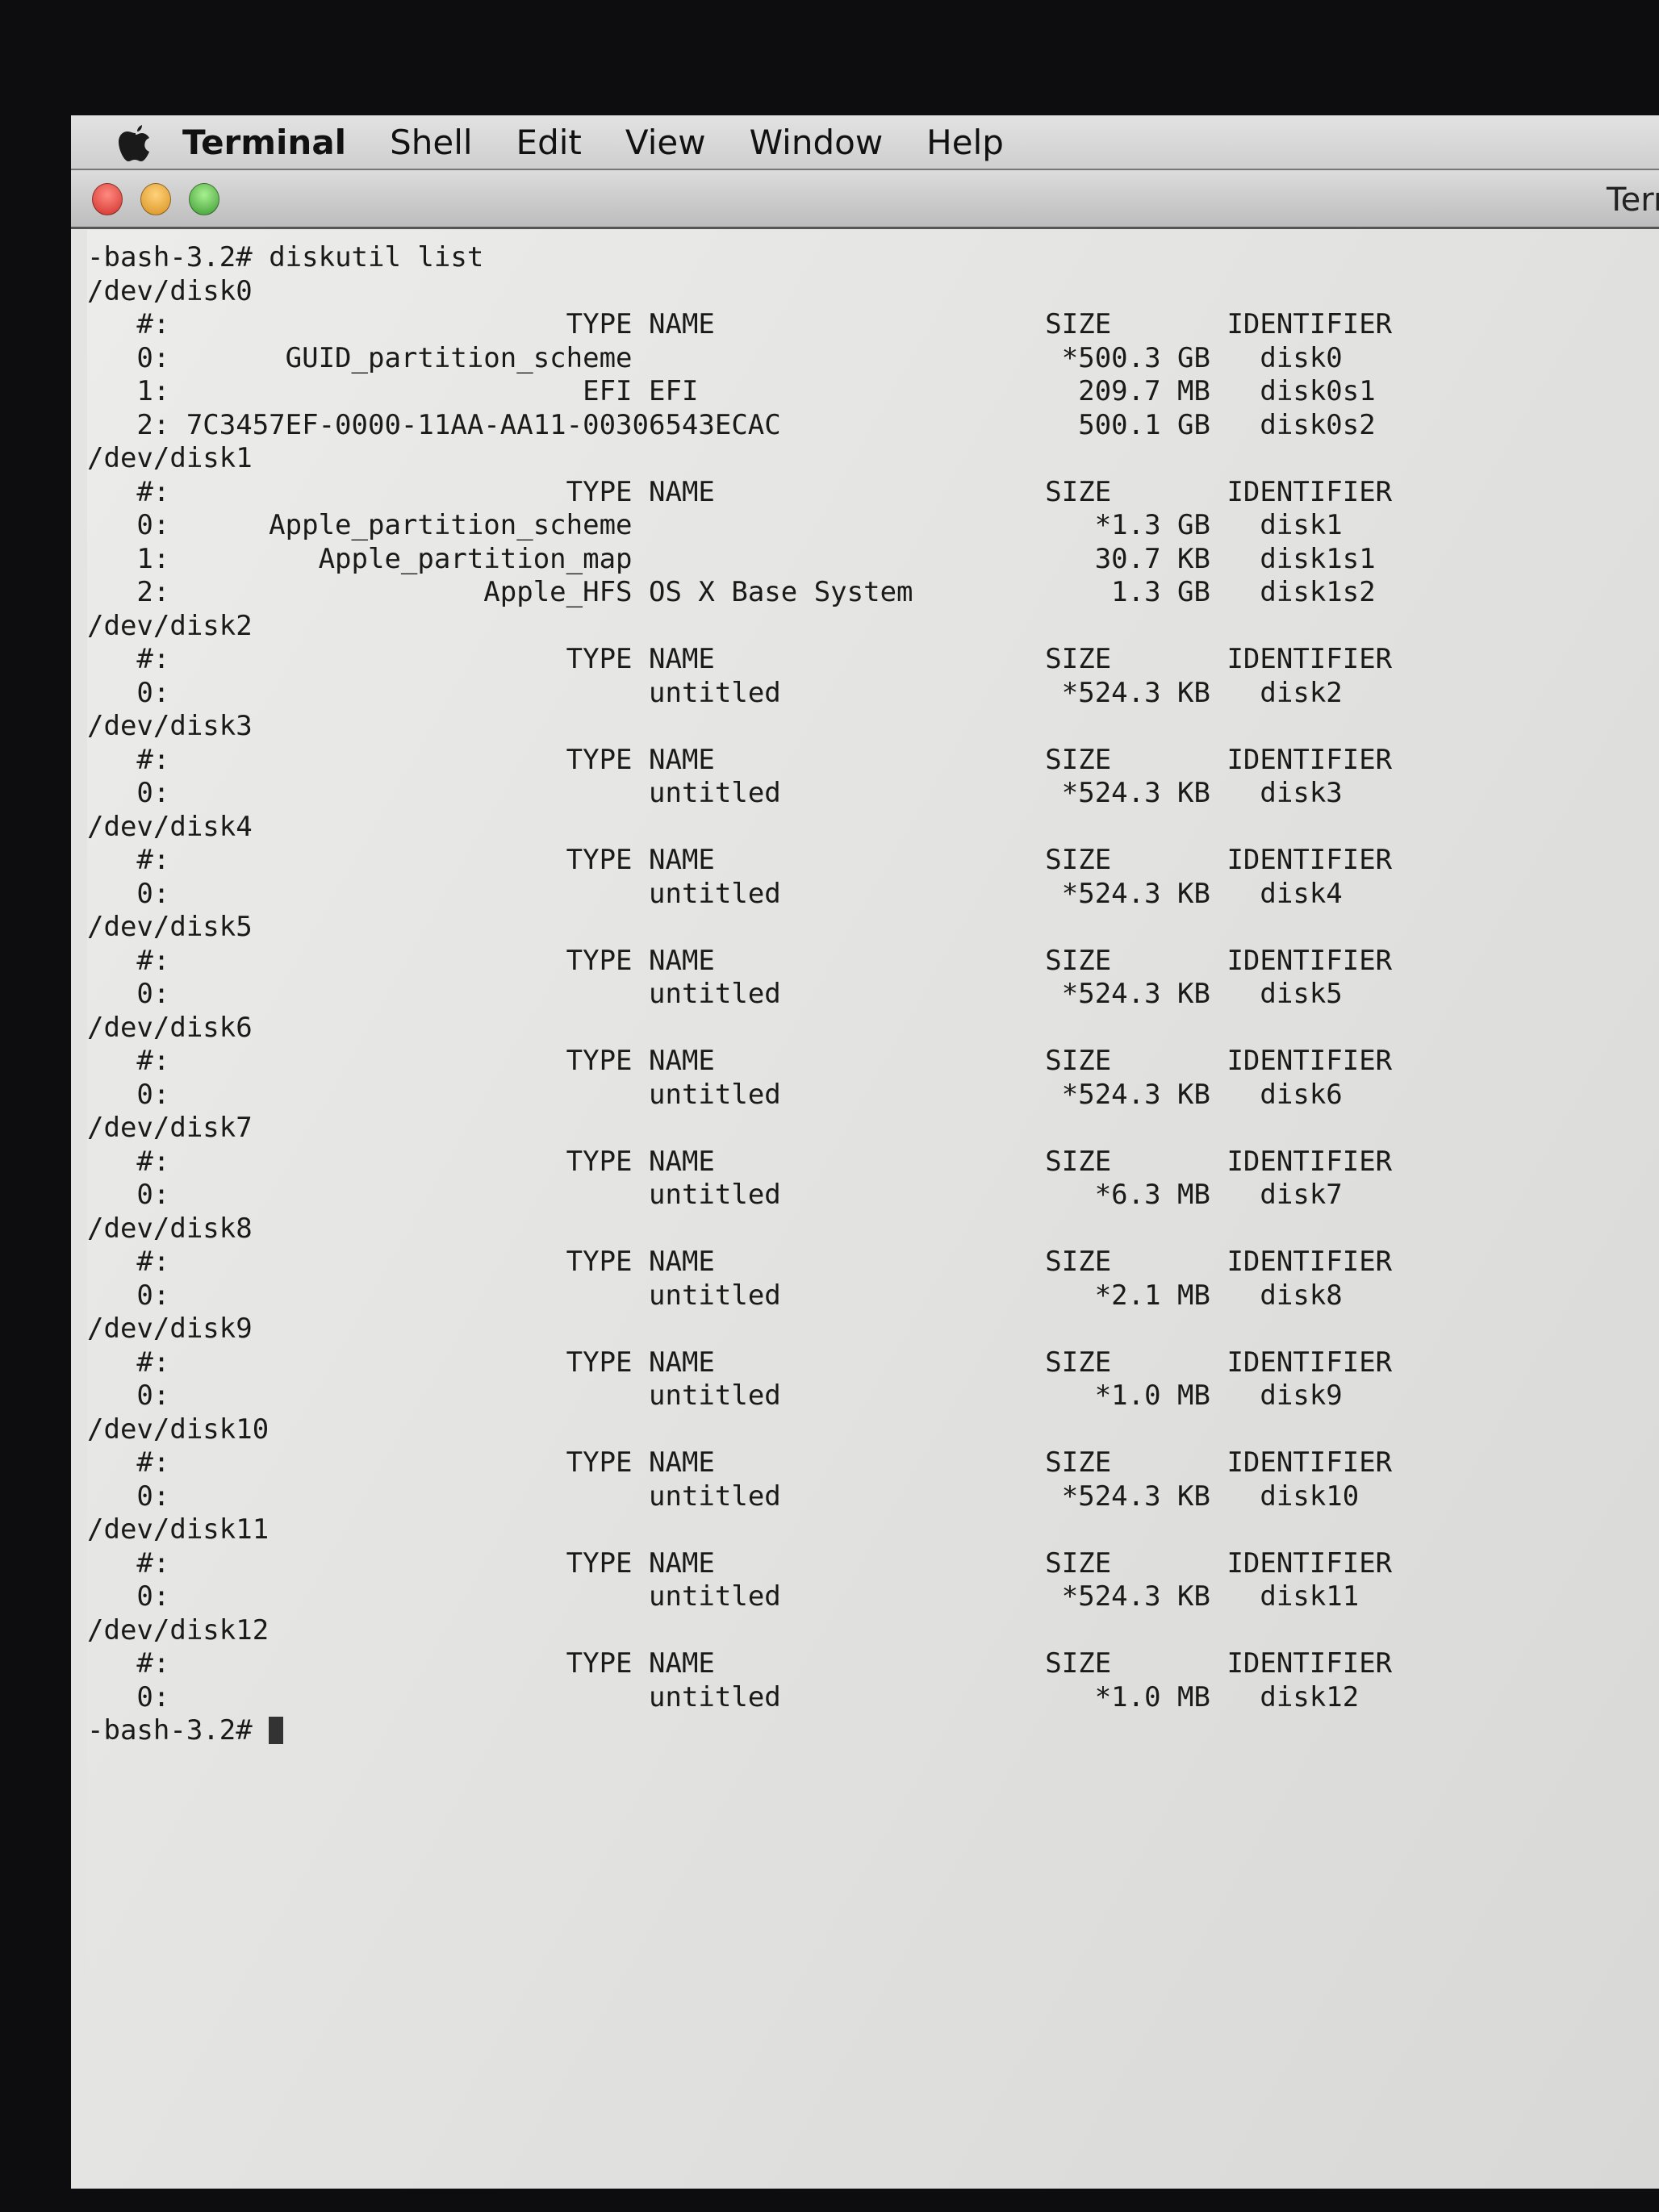 This screenshot has height=2212, width=1659. Describe the element at coordinates (873, 1430) in the screenshot. I see `device-line: /dev/disk10` at that location.